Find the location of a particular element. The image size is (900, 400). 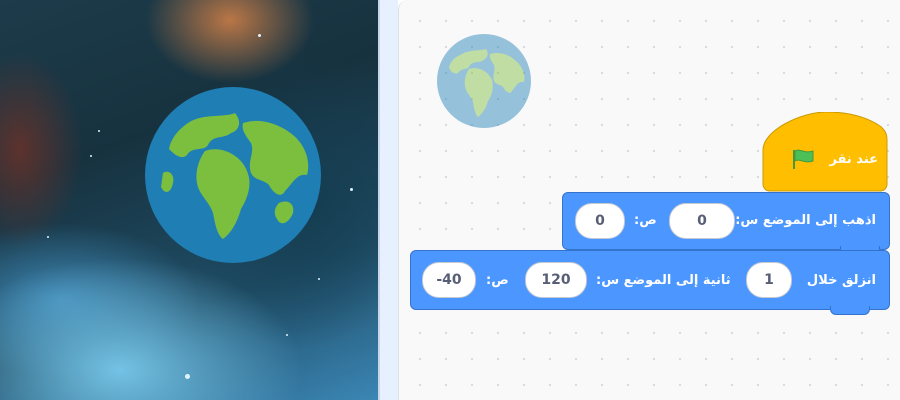

y-label: ص: is located at coordinates (645, 220).